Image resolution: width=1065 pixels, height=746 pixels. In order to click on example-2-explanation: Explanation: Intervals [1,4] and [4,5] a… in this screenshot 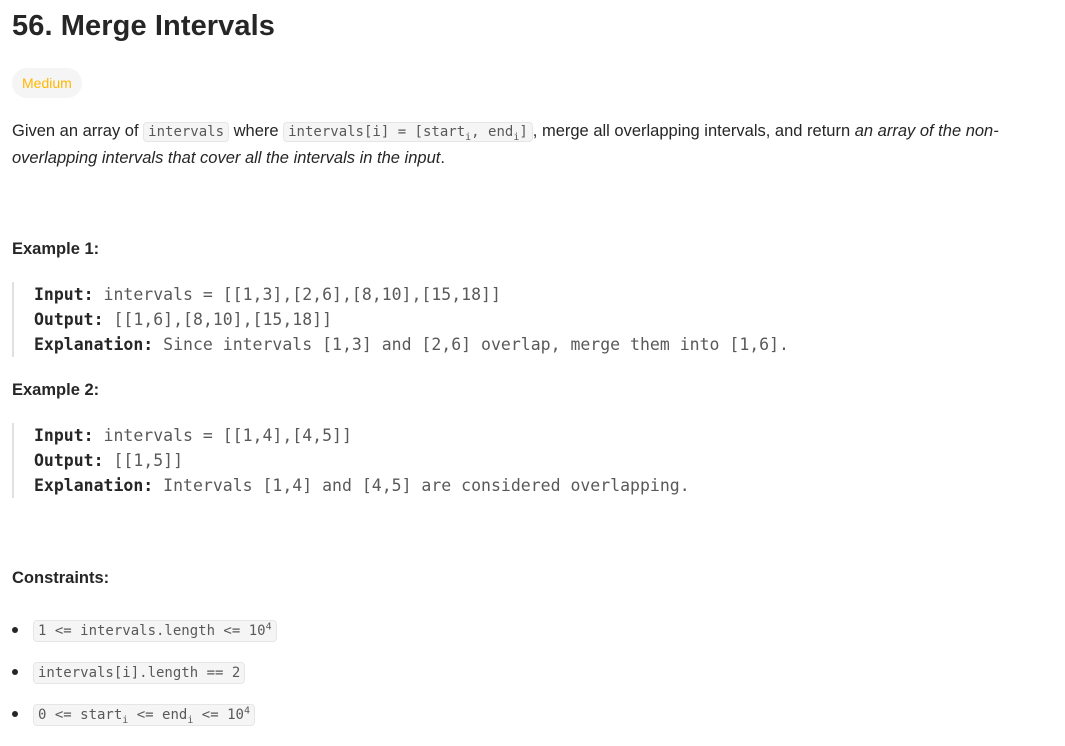, I will do `click(362, 485)`.